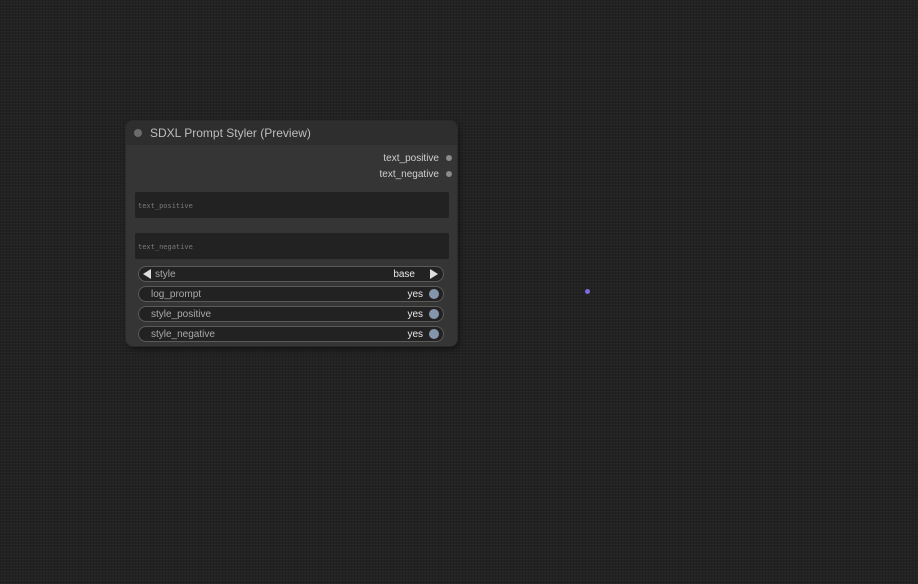 The image size is (918, 584). What do you see at coordinates (165, 247) in the screenshot?
I see `textarea-placeholder: text_negative` at bounding box center [165, 247].